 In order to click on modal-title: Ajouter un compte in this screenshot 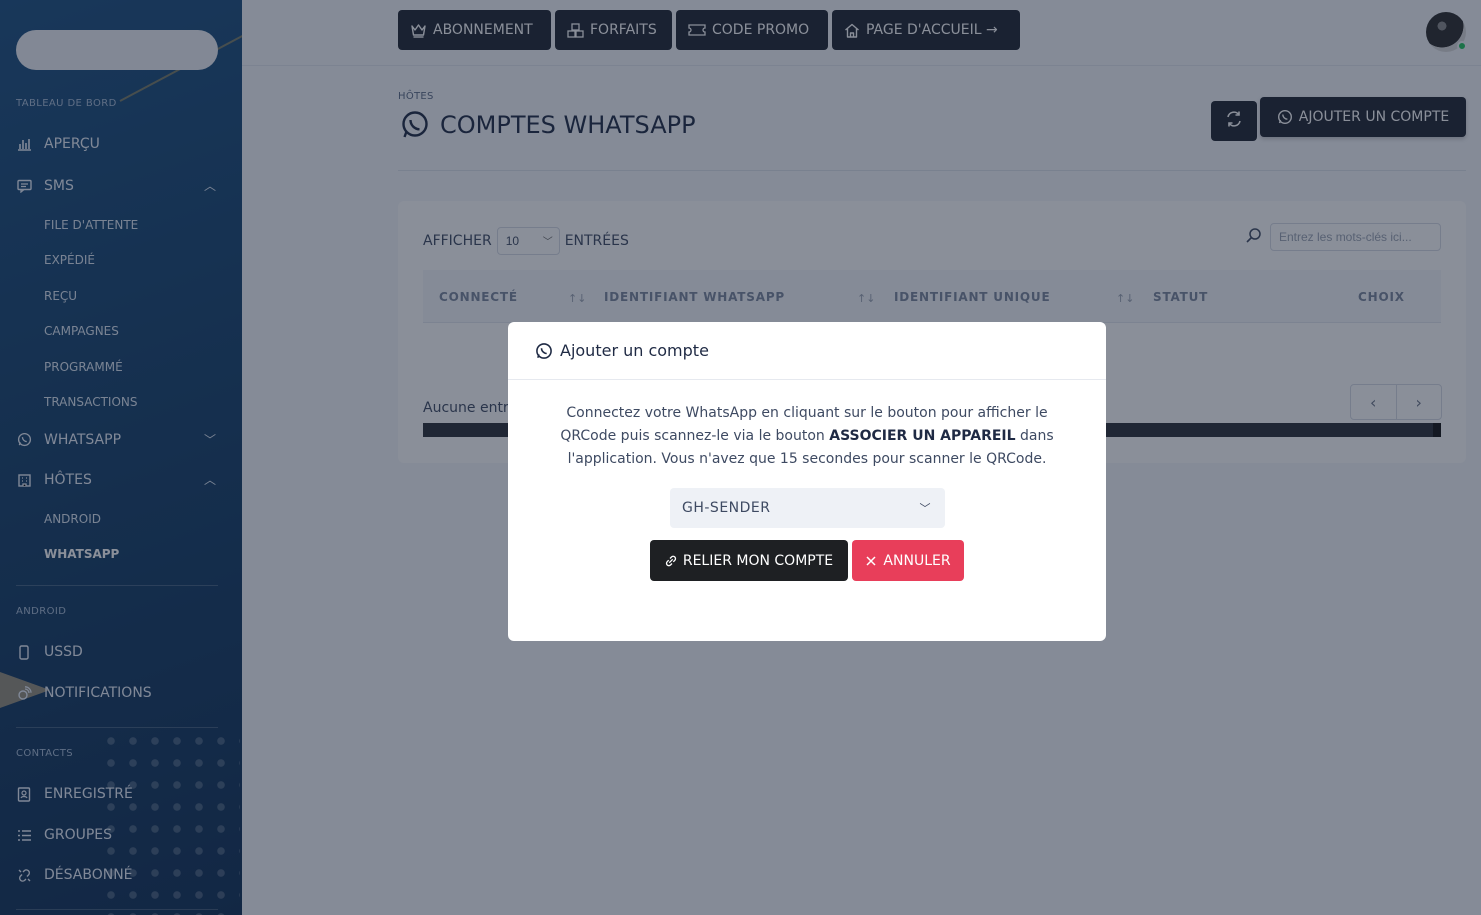, I will do `click(634, 350)`.